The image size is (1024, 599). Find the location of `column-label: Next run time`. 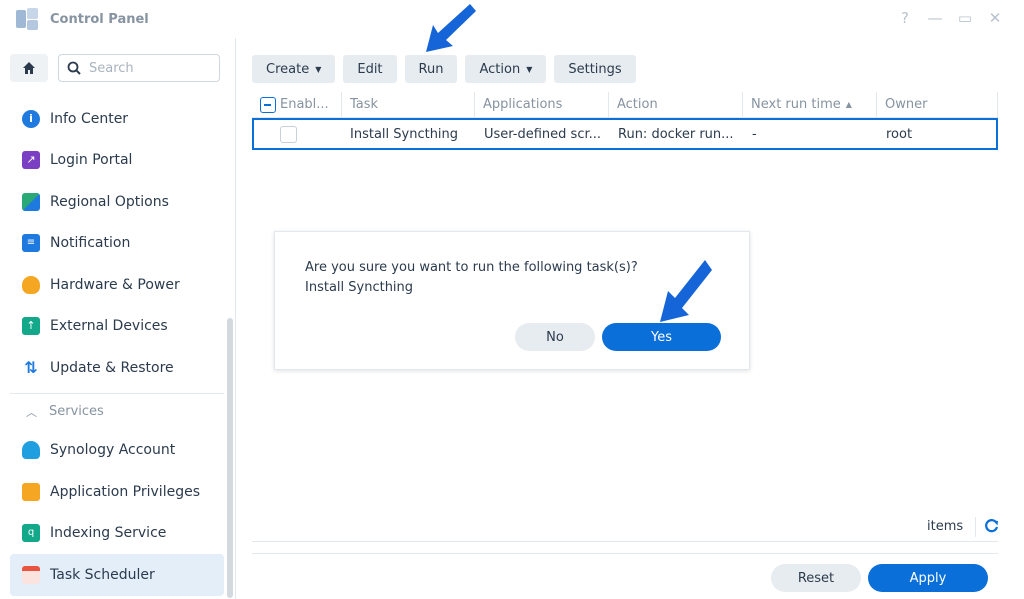

column-label: Next run time is located at coordinates (796, 104).